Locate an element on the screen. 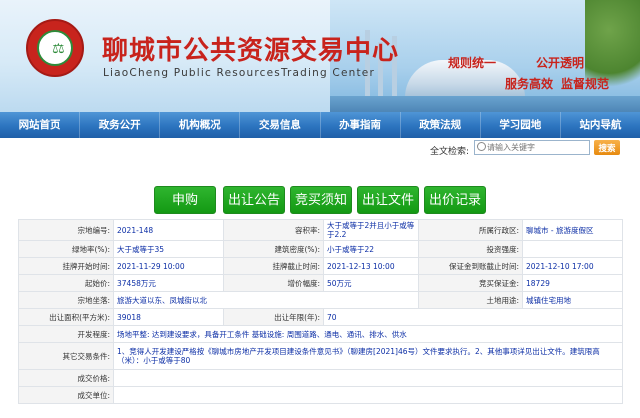  site-title: 聊城市公共资源交易中心 is located at coordinates (251, 51).